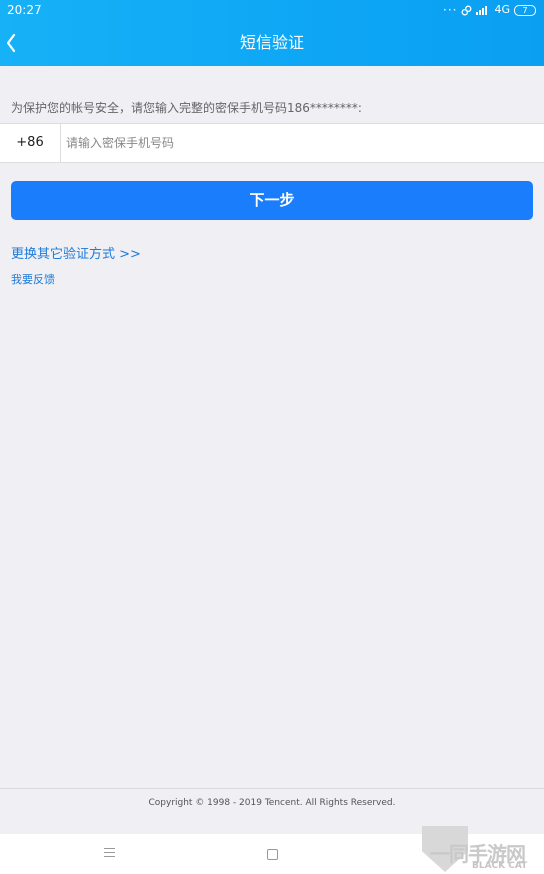  I want to click on home-icon, so click(272, 854).